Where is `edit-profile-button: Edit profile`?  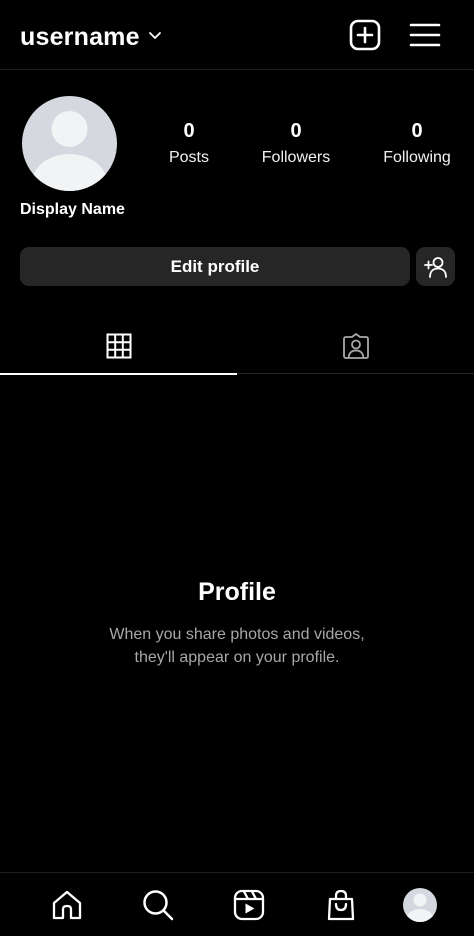 edit-profile-button: Edit profile is located at coordinates (215, 266).